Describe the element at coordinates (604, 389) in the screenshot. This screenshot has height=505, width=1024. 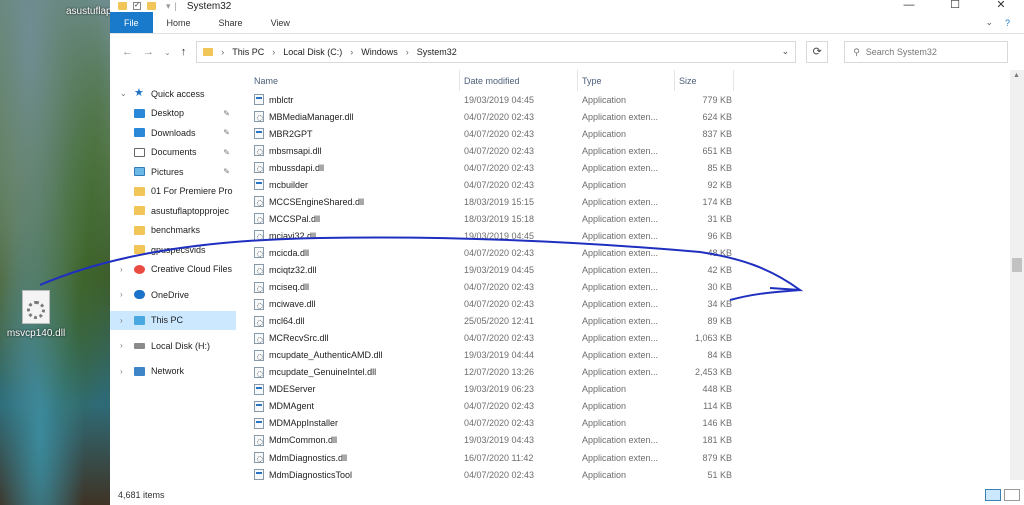
I see `file-type: Application` at that location.